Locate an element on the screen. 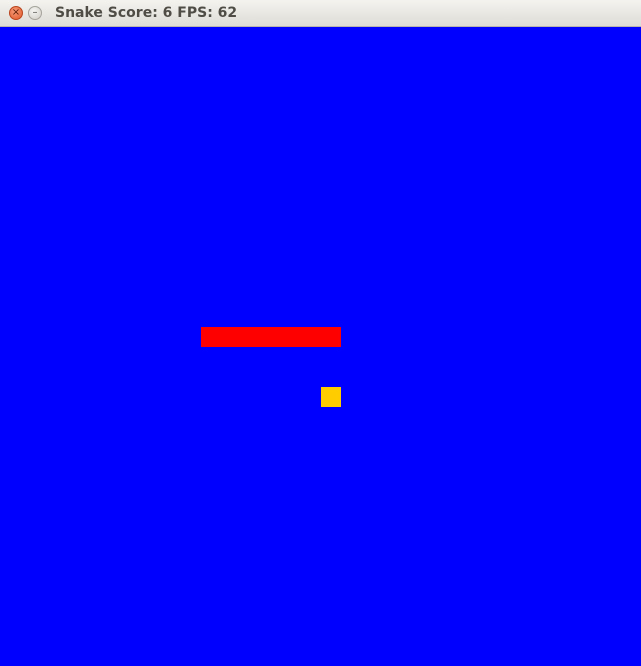 The width and height of the screenshot is (641, 666). close-glyph: × is located at coordinates (16, 12).